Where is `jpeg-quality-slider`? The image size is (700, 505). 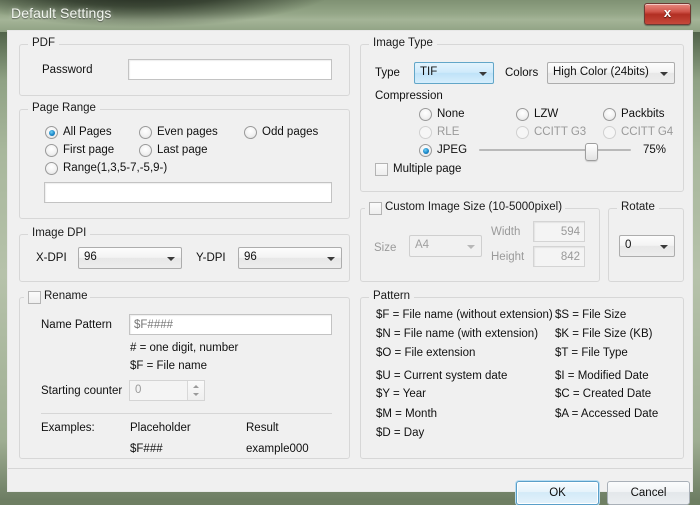 jpeg-quality-slider is located at coordinates (555, 151).